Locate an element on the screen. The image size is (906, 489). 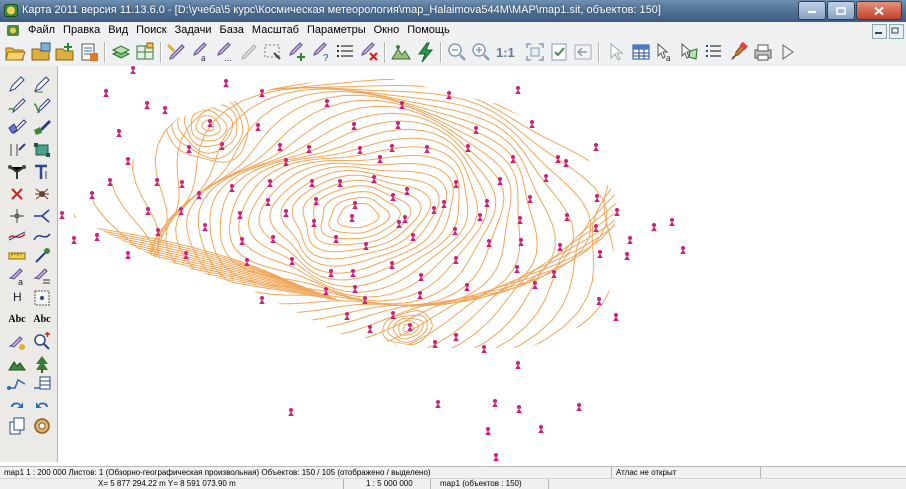
pencil-icon is located at coordinates (17, 84).